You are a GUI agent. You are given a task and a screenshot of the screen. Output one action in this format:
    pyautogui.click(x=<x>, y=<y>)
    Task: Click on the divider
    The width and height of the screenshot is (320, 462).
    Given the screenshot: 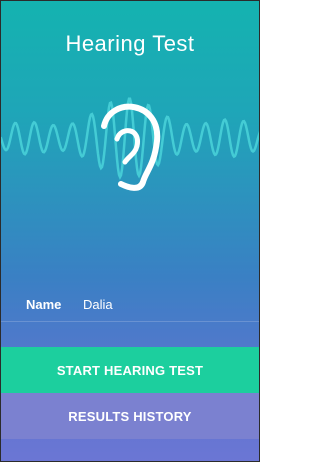 What is the action you would take?
    pyautogui.click(x=130, y=321)
    